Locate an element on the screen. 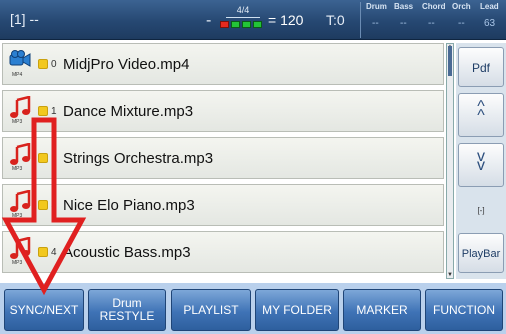  file-name: MidjPro Video.mp4 is located at coordinates (126, 64).